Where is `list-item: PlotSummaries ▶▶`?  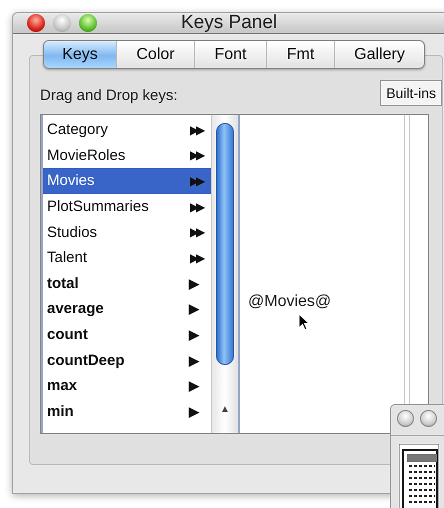 list-item: PlotSummaries ▶▶ is located at coordinates (127, 207).